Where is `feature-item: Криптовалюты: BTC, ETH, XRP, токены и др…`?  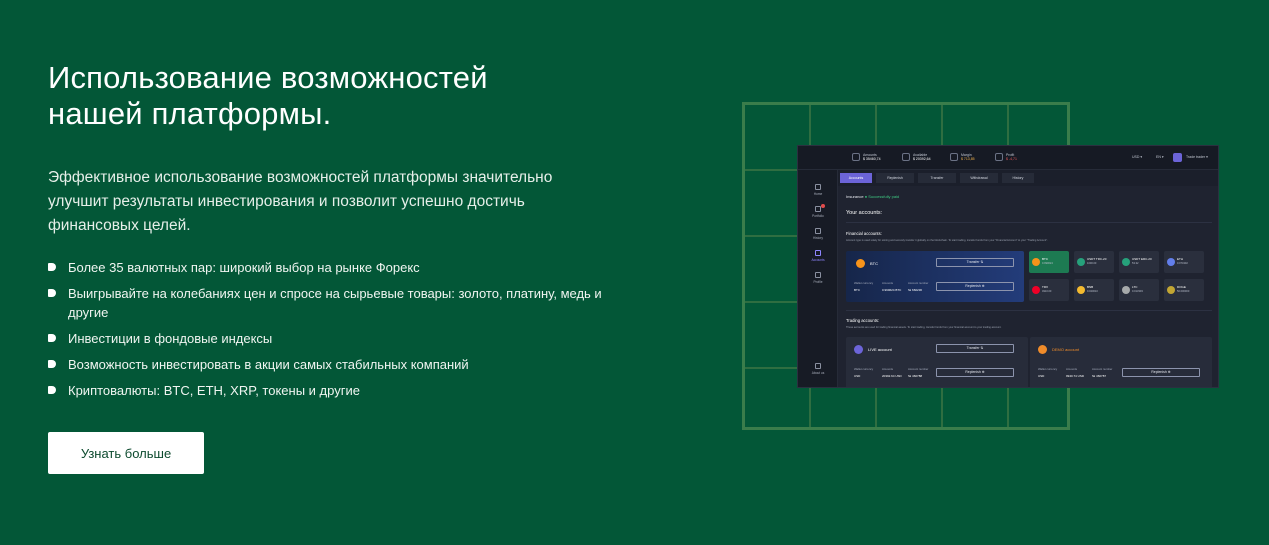 feature-item: Криптовалюты: BTC, ETH, XRP, токены и др… is located at coordinates (333, 390).